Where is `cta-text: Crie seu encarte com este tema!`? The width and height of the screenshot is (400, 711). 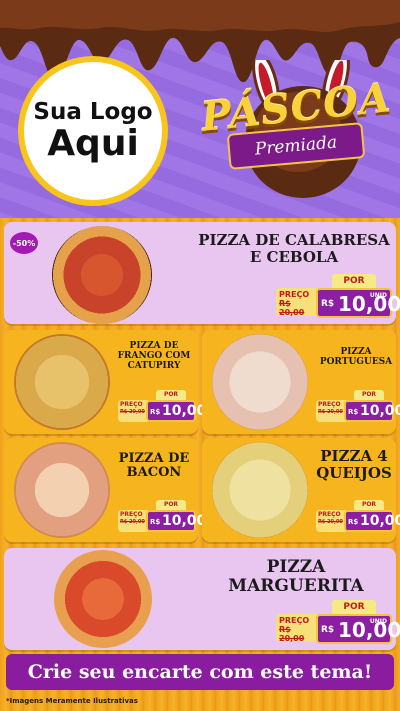
cta-text: Crie seu encarte com este tema! is located at coordinates (200, 672).